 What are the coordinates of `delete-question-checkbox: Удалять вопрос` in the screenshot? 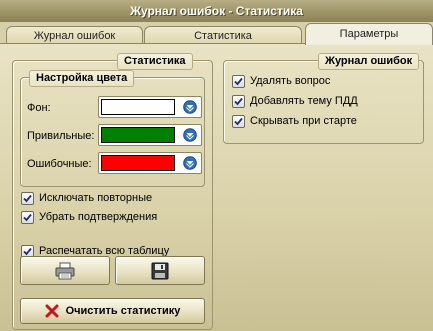 It's located at (281, 81).